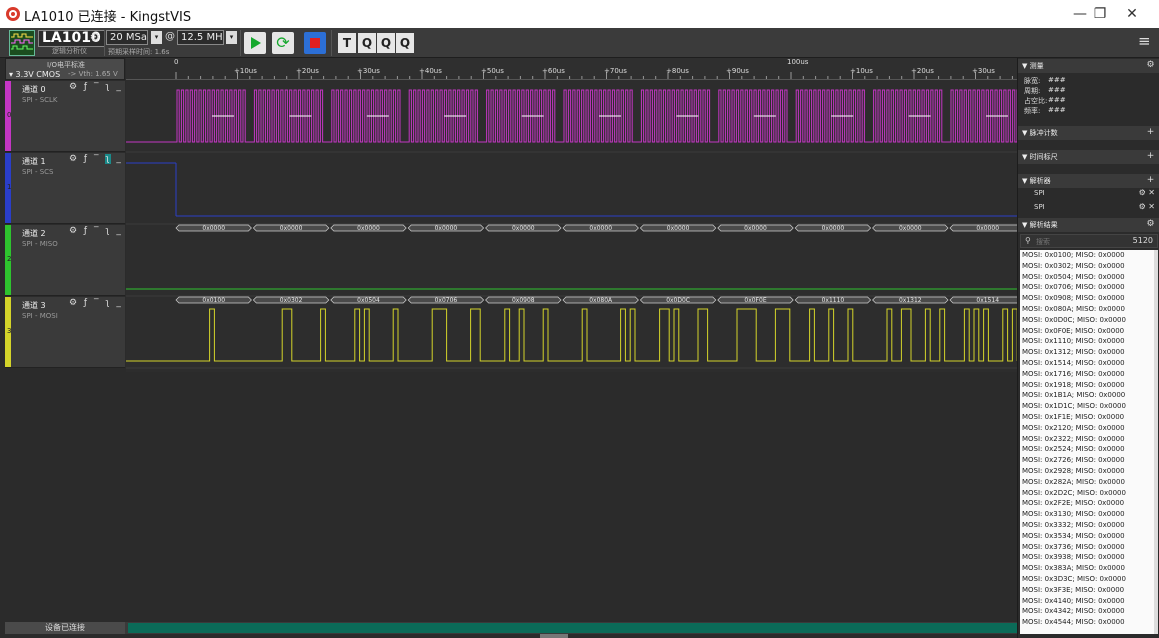 The height and width of the screenshot is (638, 1159). What do you see at coordinates (1150, 224) in the screenshot?
I see `results-settings-gear-icon: ⚙` at bounding box center [1150, 224].